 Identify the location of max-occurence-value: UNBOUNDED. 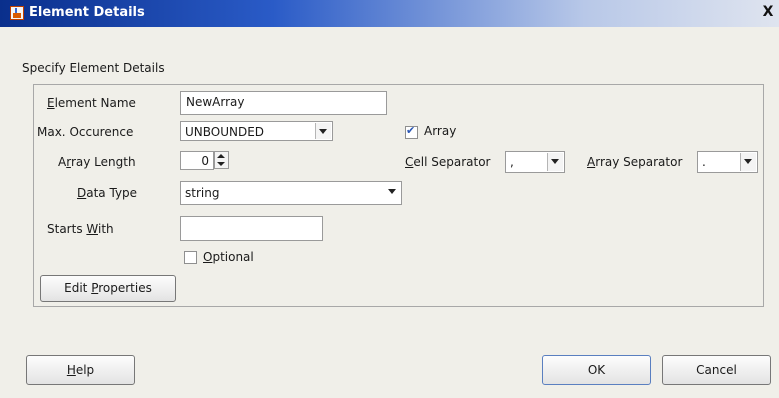
(225, 132).